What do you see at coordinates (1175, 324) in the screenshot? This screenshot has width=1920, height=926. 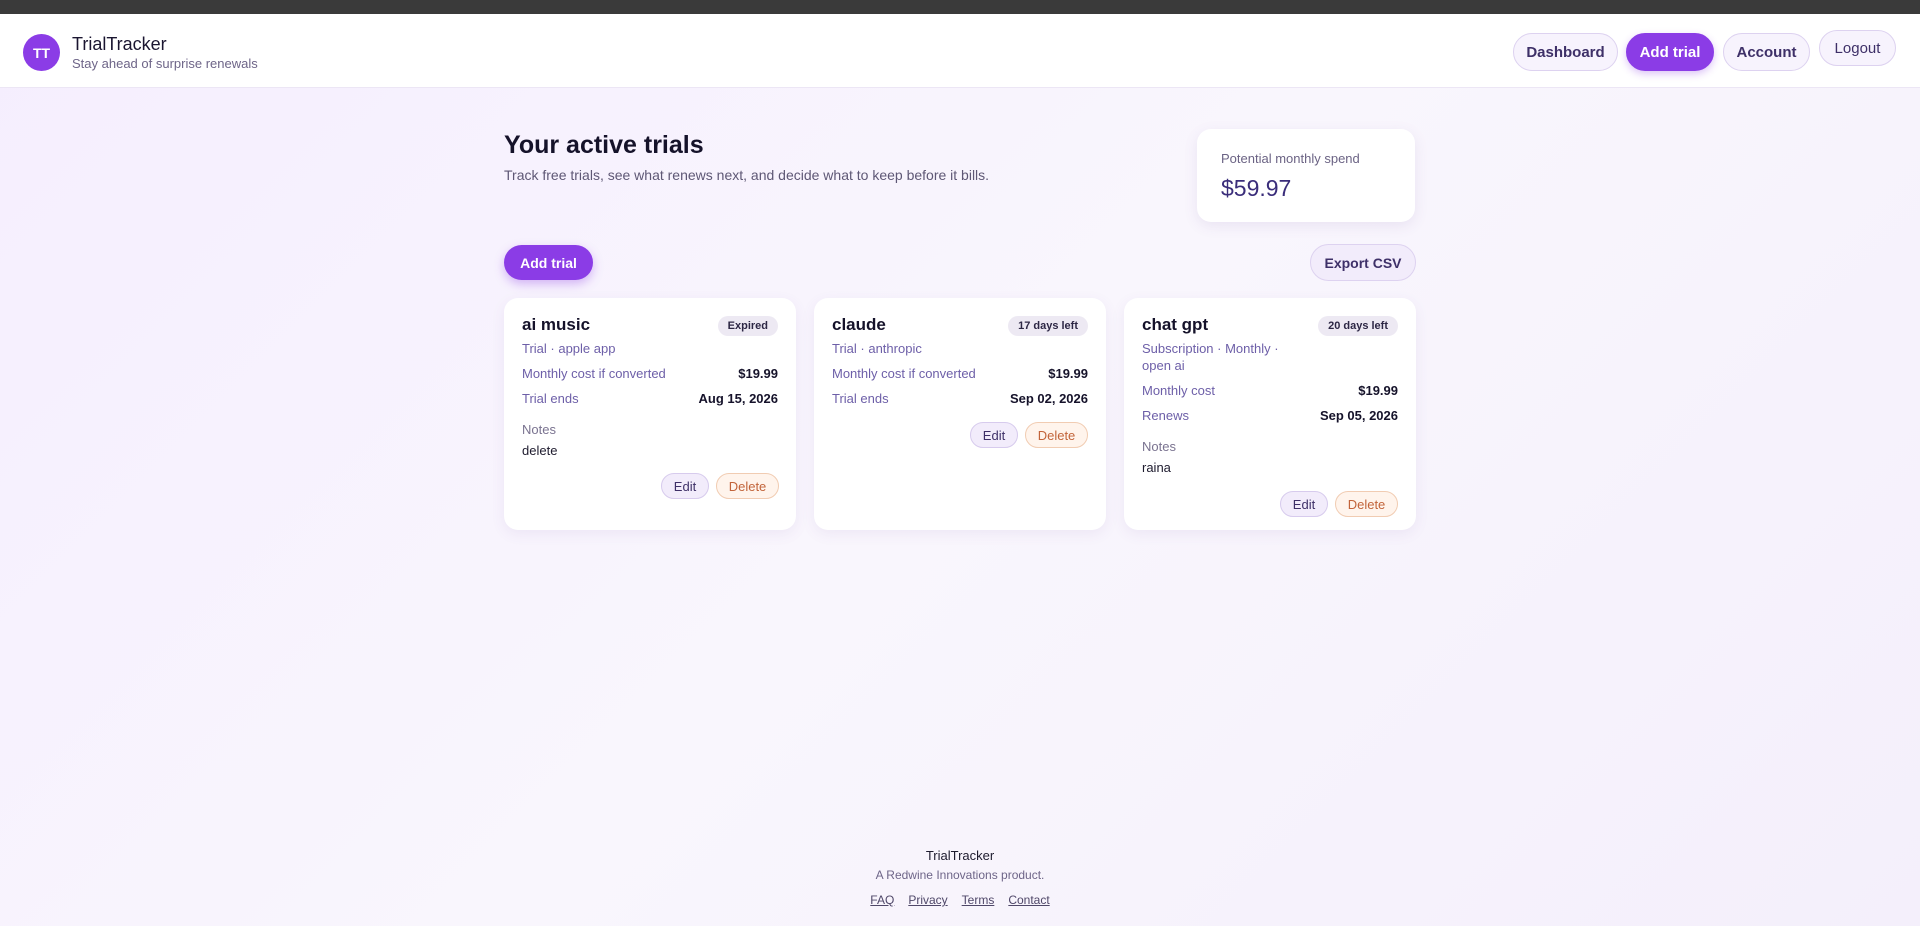 I see `trial-name: chat gpt` at bounding box center [1175, 324].